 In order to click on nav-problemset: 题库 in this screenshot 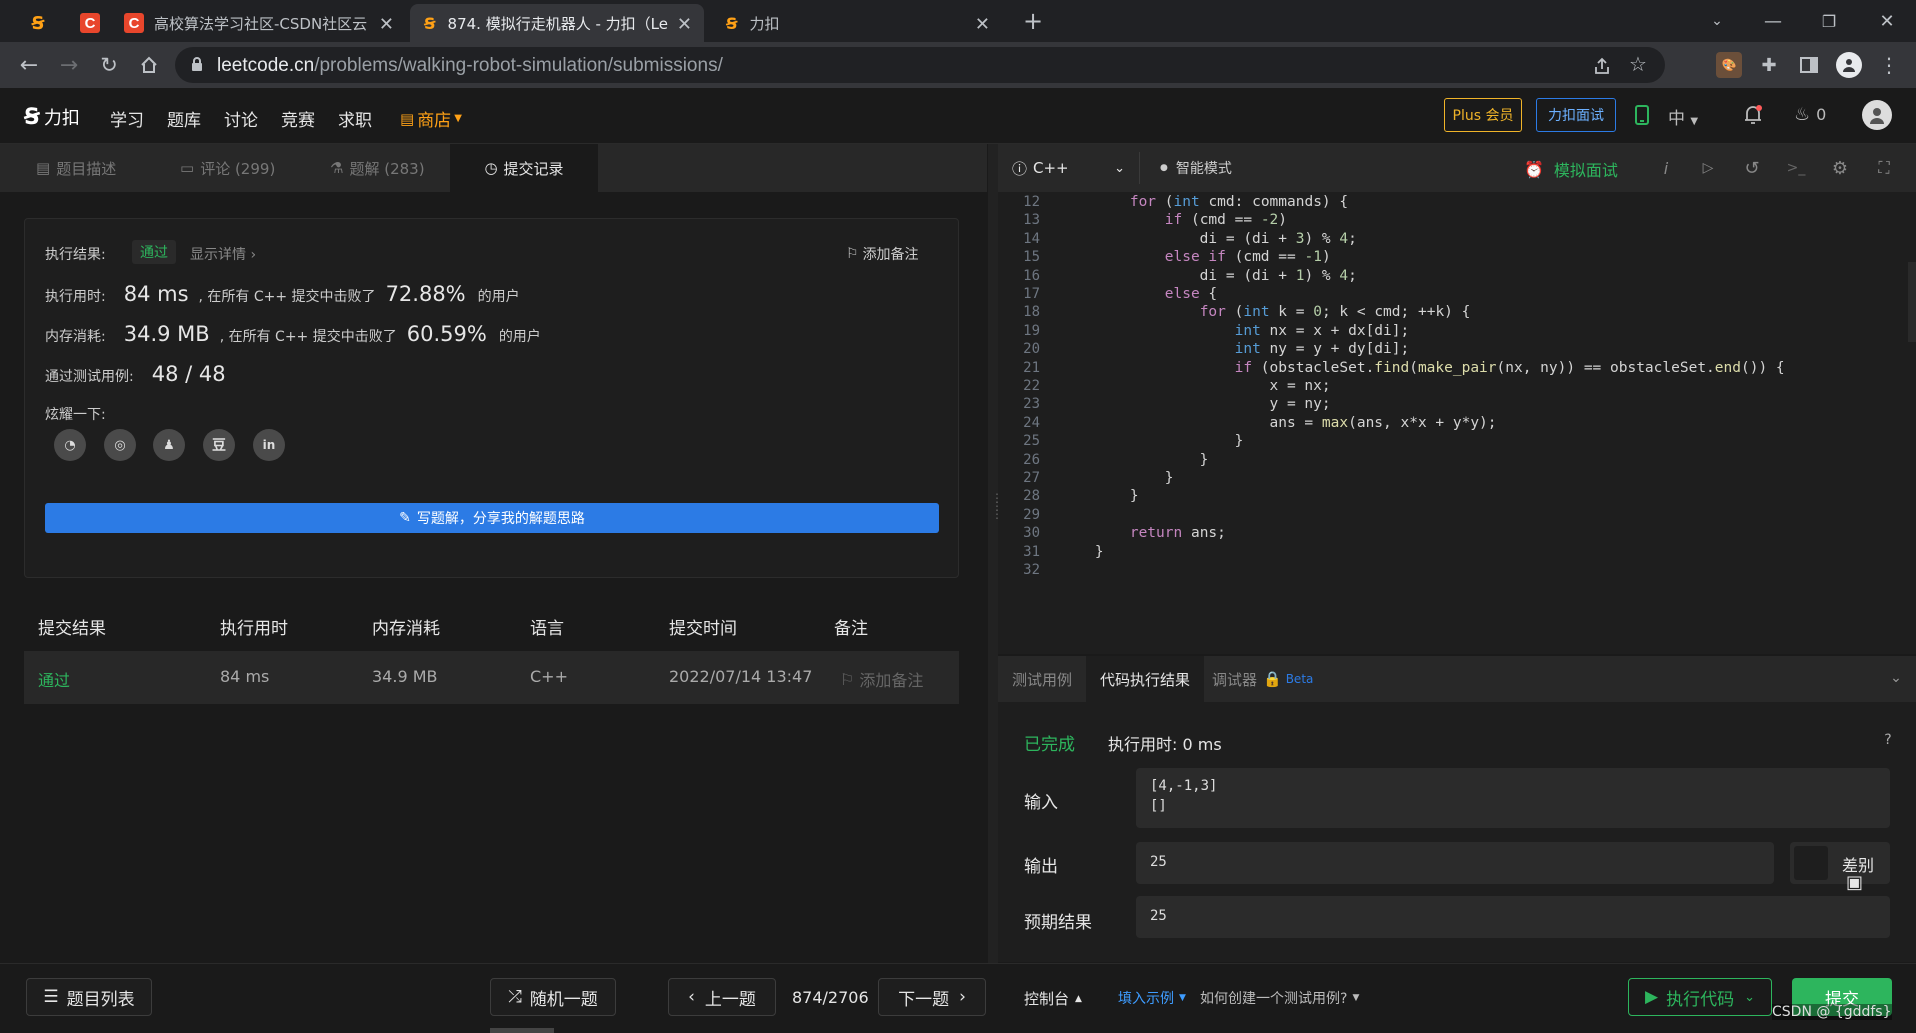, I will do `click(184, 118)`.